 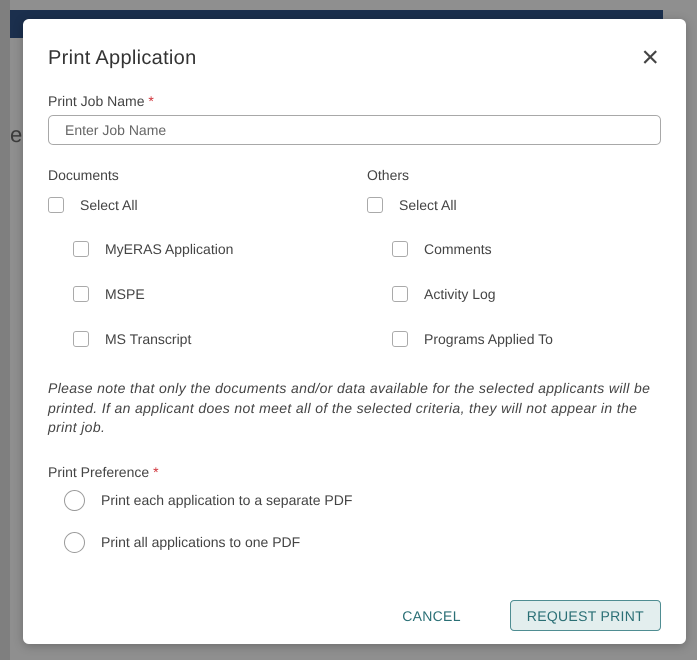 What do you see at coordinates (84, 175) in the screenshot?
I see `group-heading: Documents` at bounding box center [84, 175].